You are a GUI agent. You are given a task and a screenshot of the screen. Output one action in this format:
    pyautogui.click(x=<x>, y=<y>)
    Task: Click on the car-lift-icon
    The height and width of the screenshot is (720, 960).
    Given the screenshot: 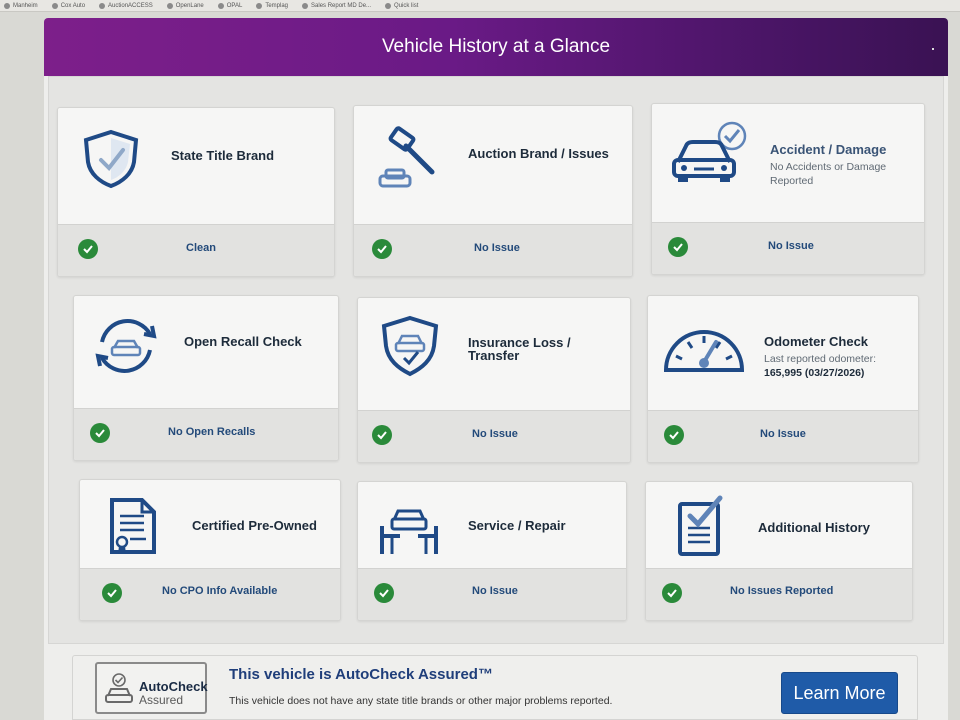 What is the action you would take?
    pyautogui.click(x=409, y=531)
    